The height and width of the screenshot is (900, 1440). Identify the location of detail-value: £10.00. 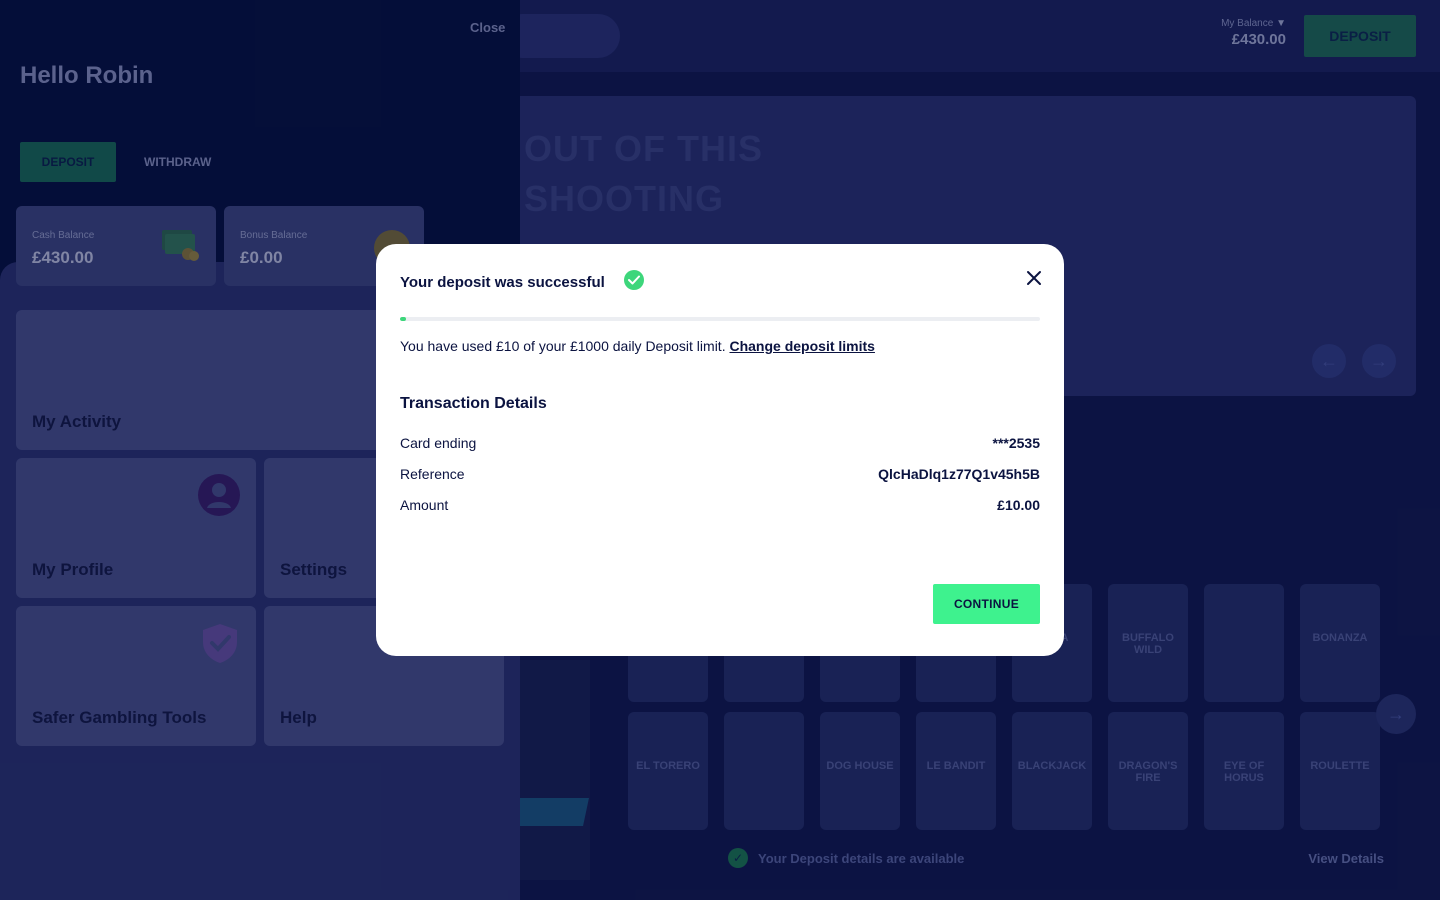
(1018, 505).